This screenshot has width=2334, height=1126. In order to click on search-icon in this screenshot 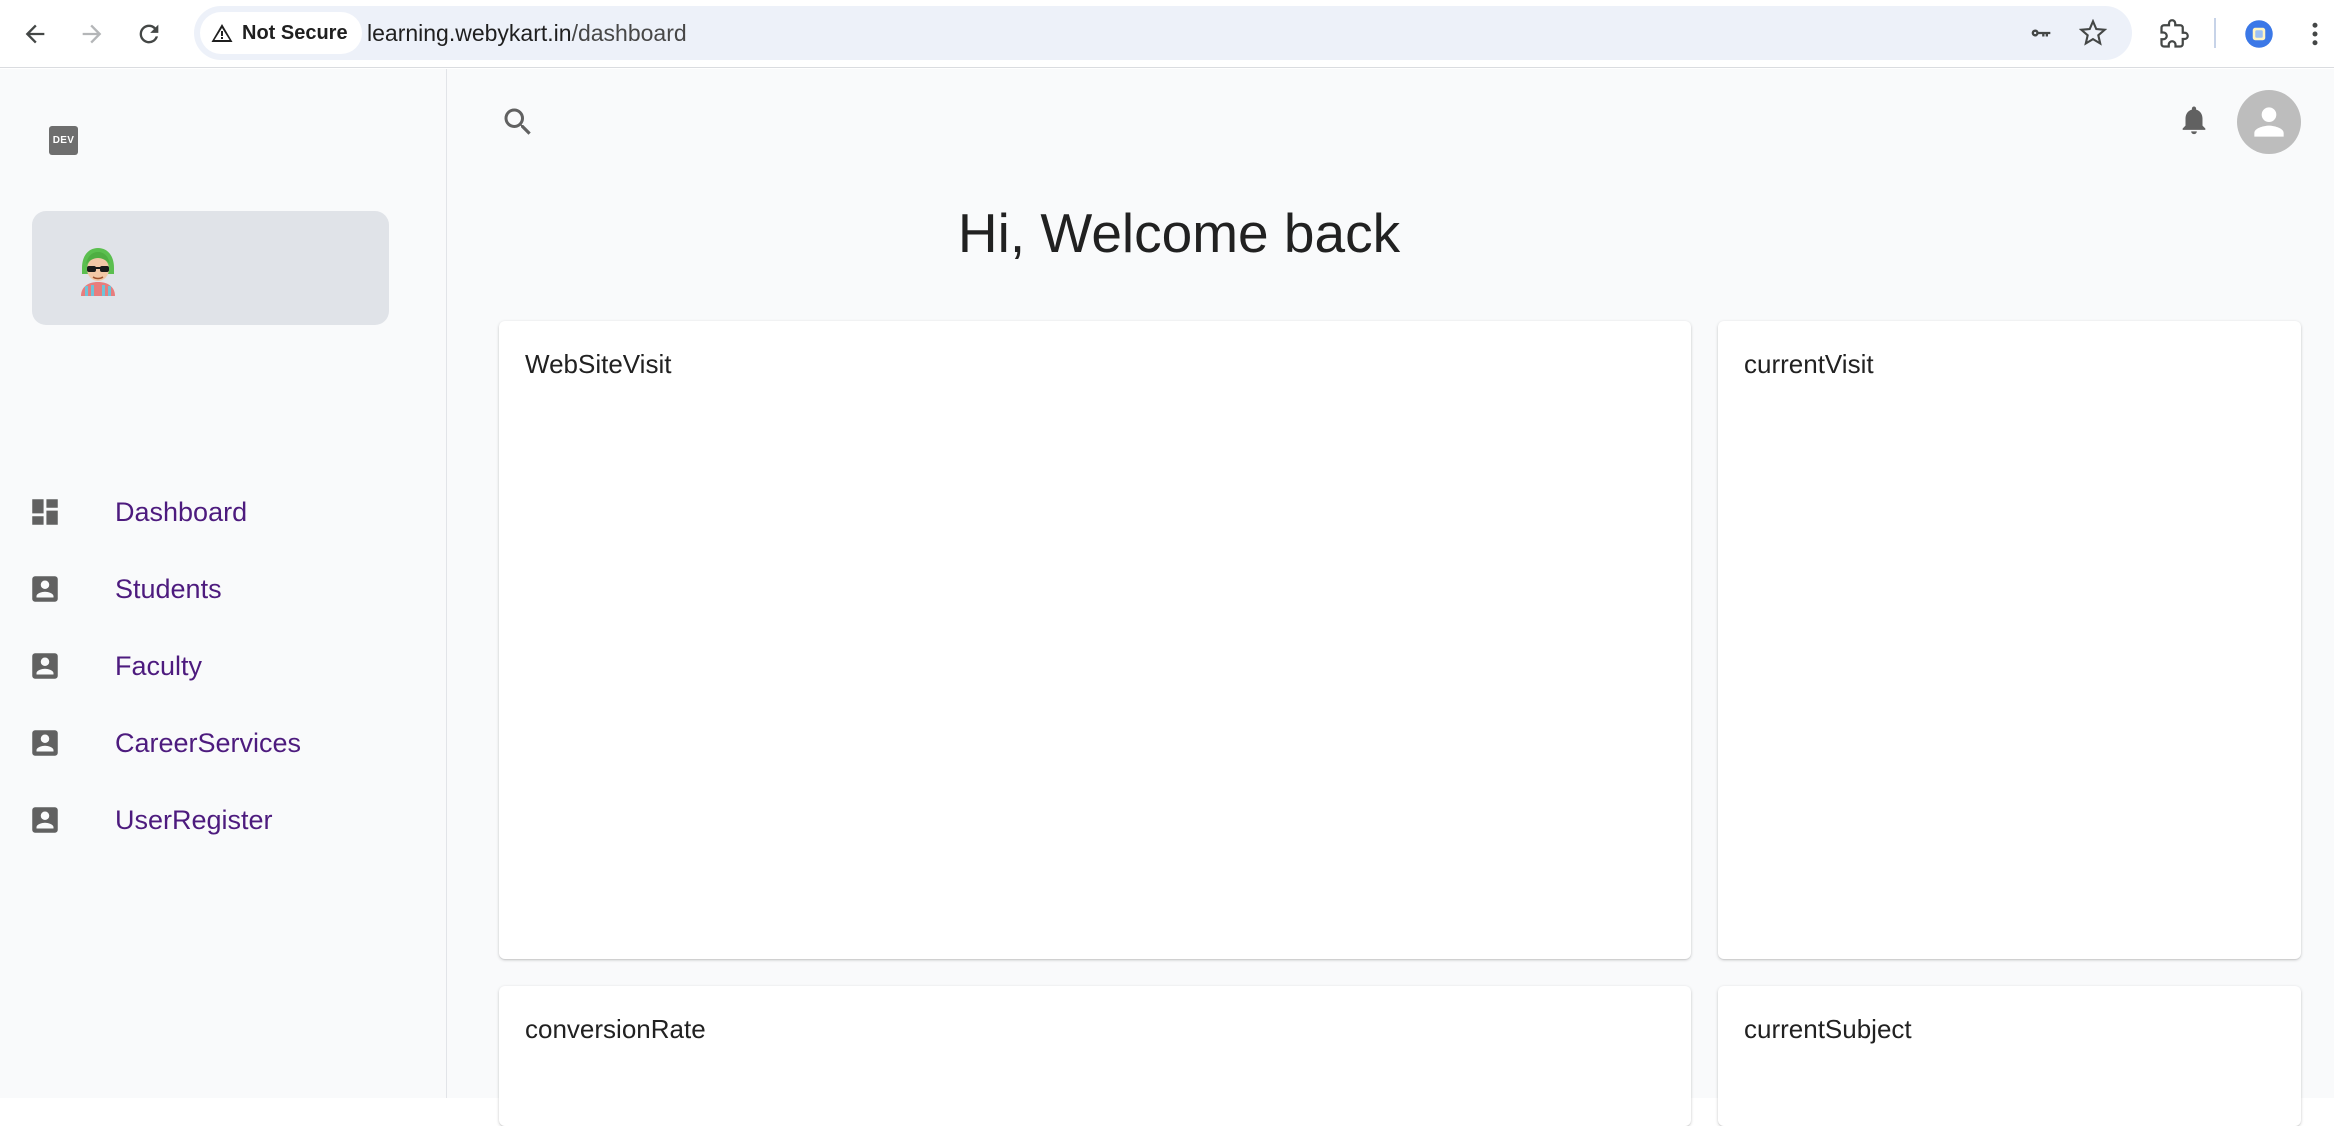, I will do `click(517, 121)`.